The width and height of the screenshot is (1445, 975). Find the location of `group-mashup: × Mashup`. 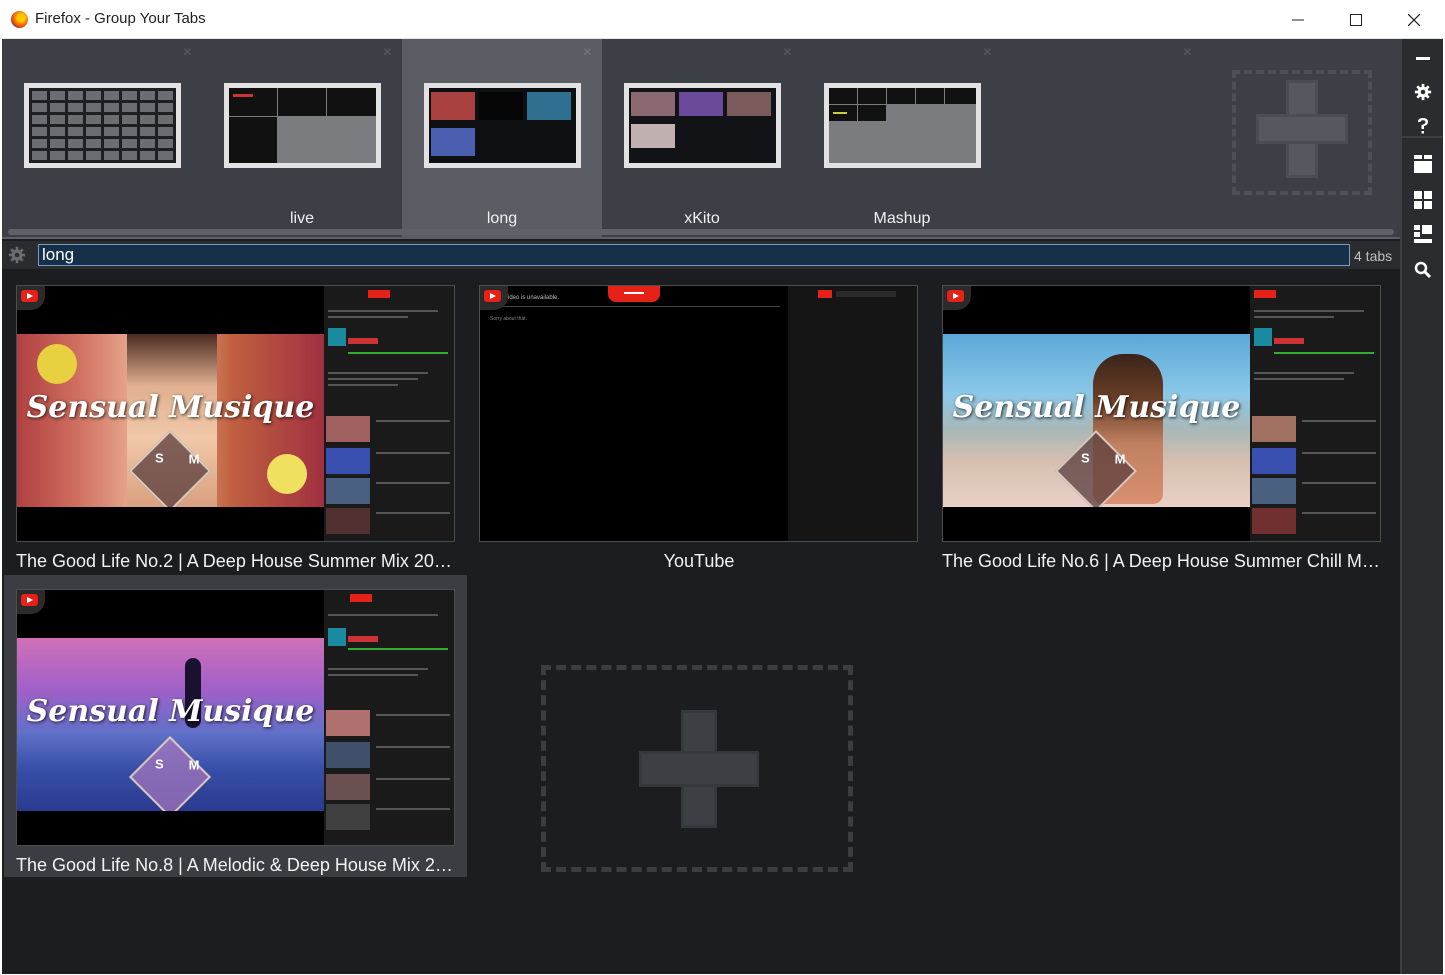

group-mashup: × Mashup is located at coordinates (902, 139).